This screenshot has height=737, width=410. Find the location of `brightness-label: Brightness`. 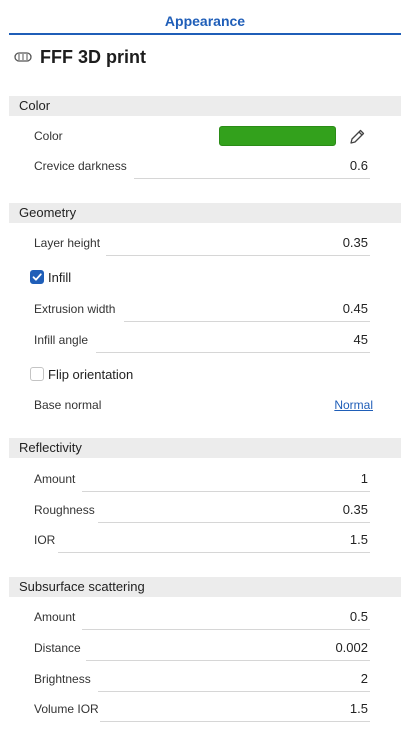

brightness-label: Brightness is located at coordinates (62, 679).